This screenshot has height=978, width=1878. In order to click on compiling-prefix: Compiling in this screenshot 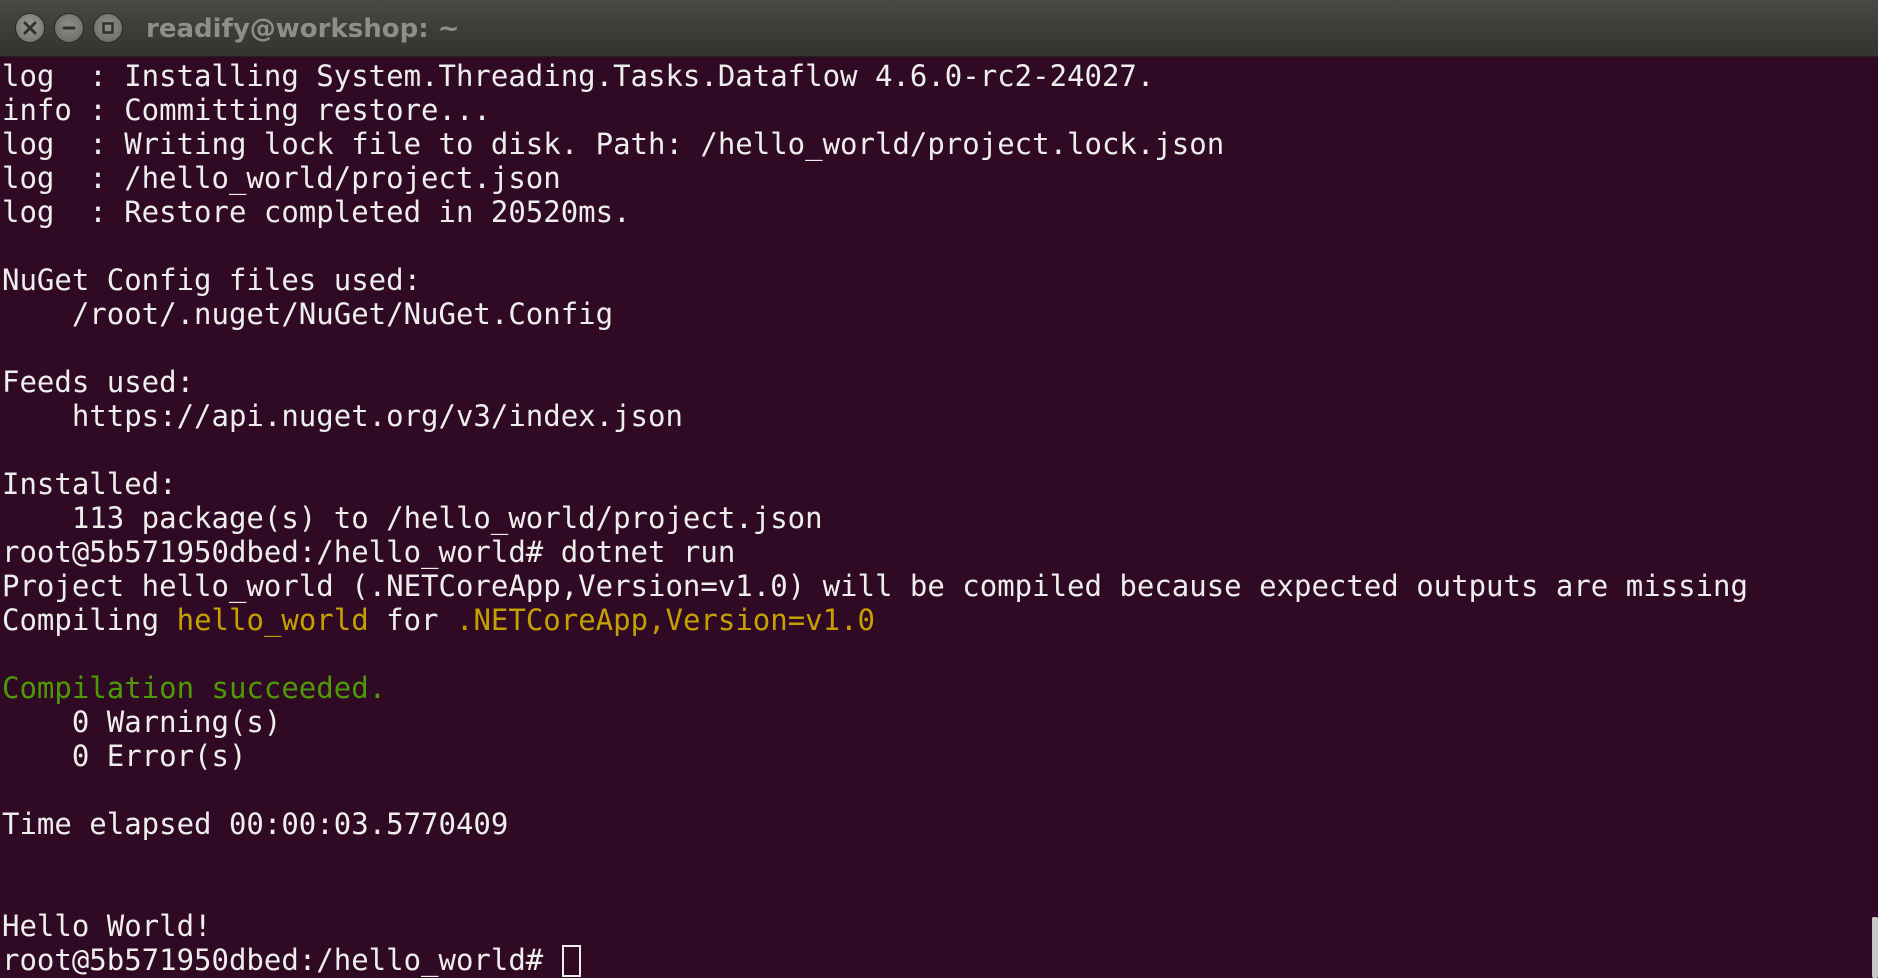, I will do `click(89, 620)`.